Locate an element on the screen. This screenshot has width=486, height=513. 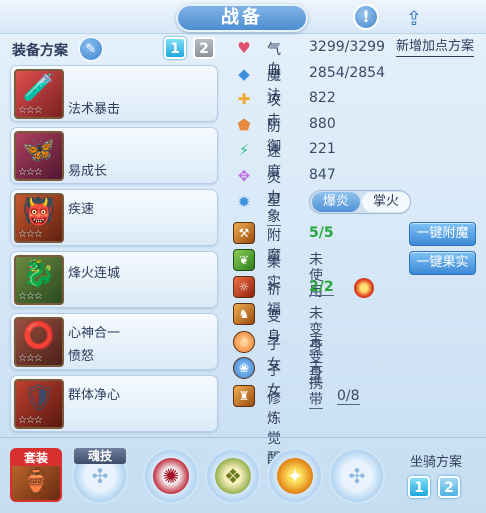
child-icon: ☃ is located at coordinates (244, 342).